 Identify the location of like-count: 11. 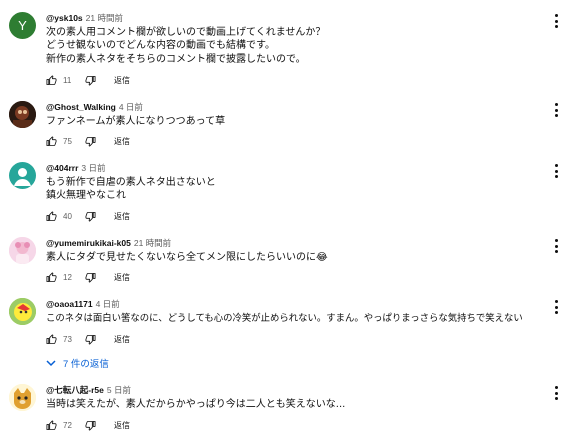
(67, 80).